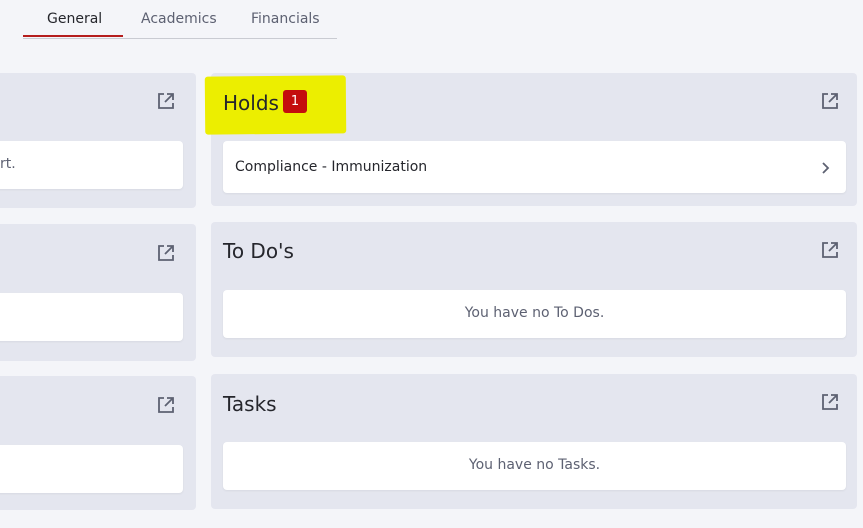  What do you see at coordinates (331, 167) in the screenshot?
I see `hold-item-label: Compliance - Immunization` at bounding box center [331, 167].